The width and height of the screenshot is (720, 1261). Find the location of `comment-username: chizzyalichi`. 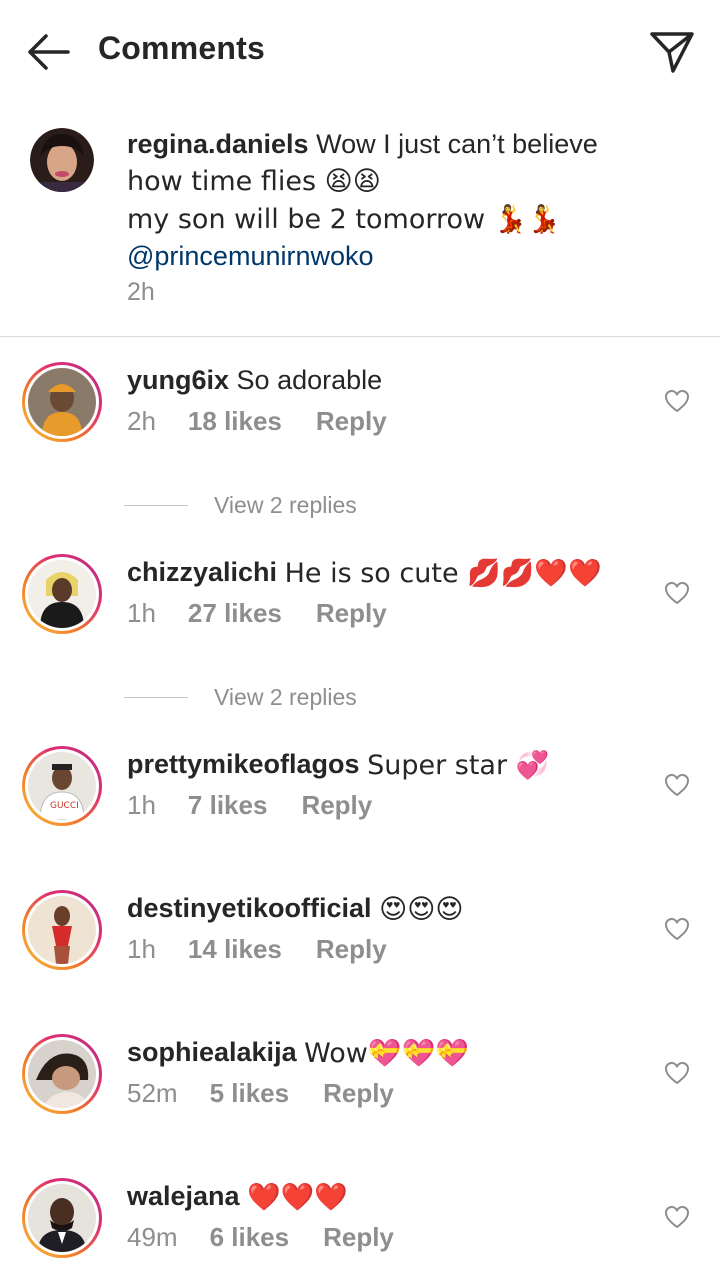

comment-username: chizzyalichi is located at coordinates (202, 572).